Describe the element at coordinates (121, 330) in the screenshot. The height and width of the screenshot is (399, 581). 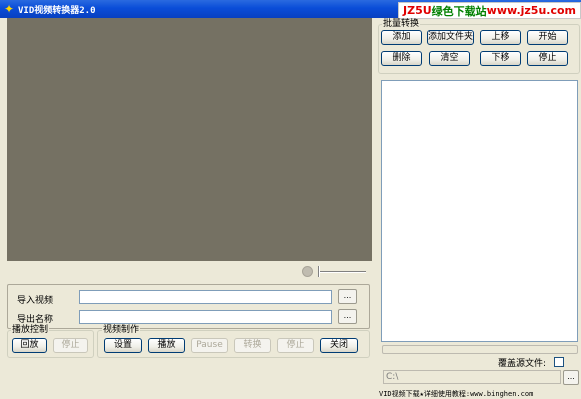
I see `video-production-title: 视频制作` at that location.